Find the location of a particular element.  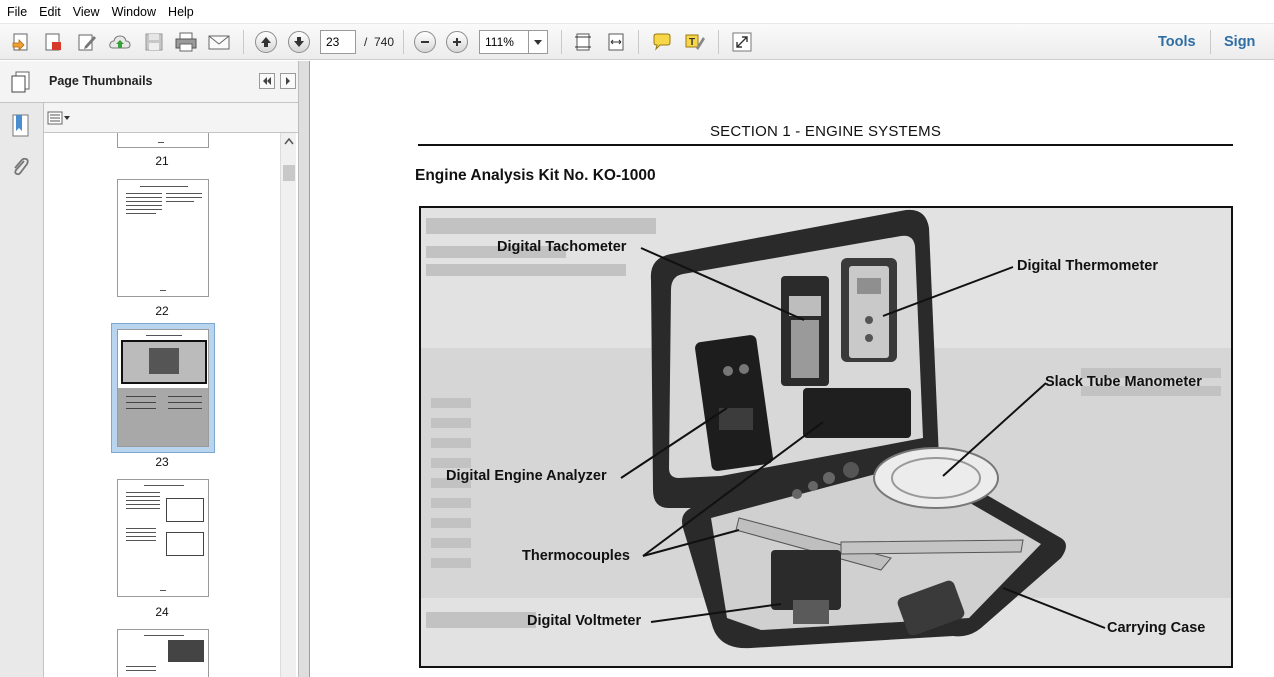

print-button is located at coordinates (186, 42).